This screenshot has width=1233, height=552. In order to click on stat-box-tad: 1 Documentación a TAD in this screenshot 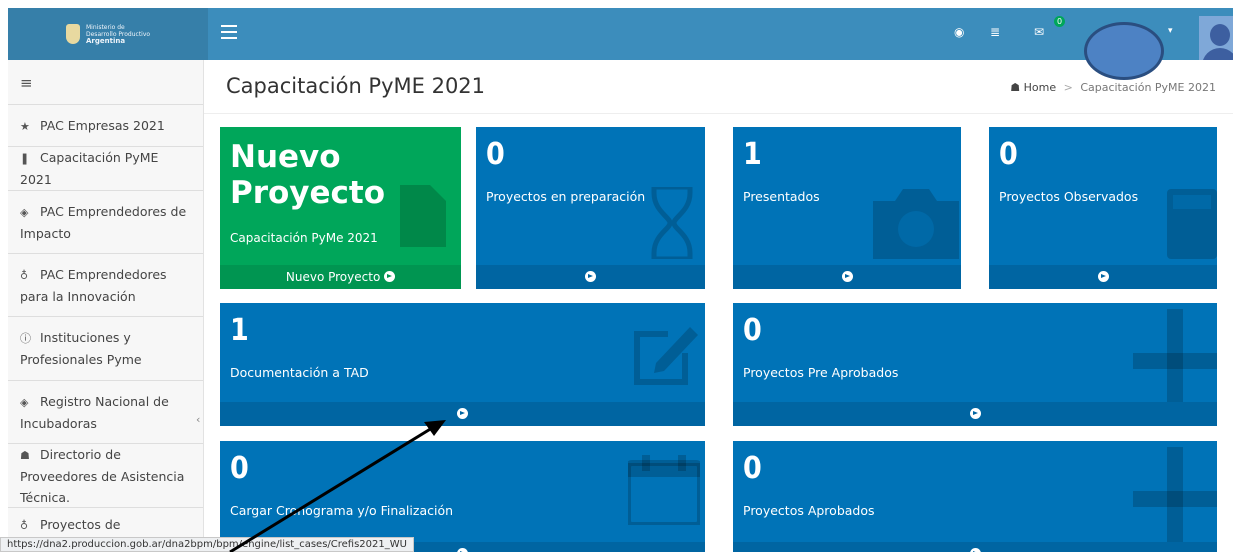, I will do `click(462, 364)`.